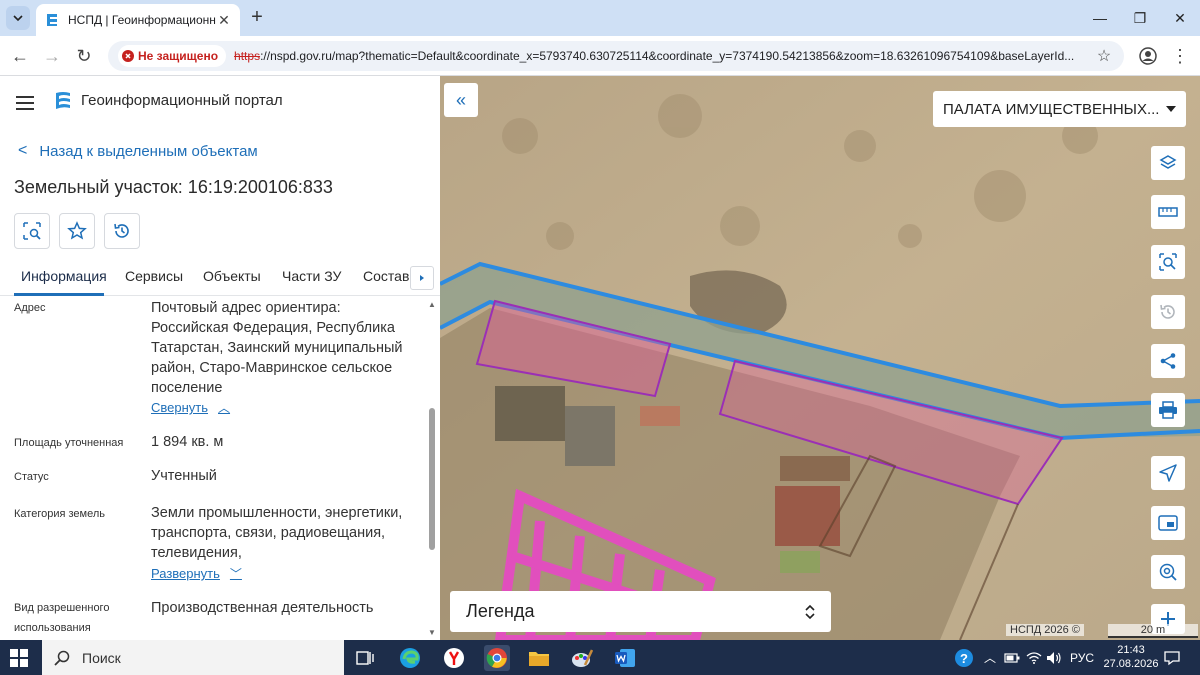  I want to click on measure-button, so click(1168, 212).